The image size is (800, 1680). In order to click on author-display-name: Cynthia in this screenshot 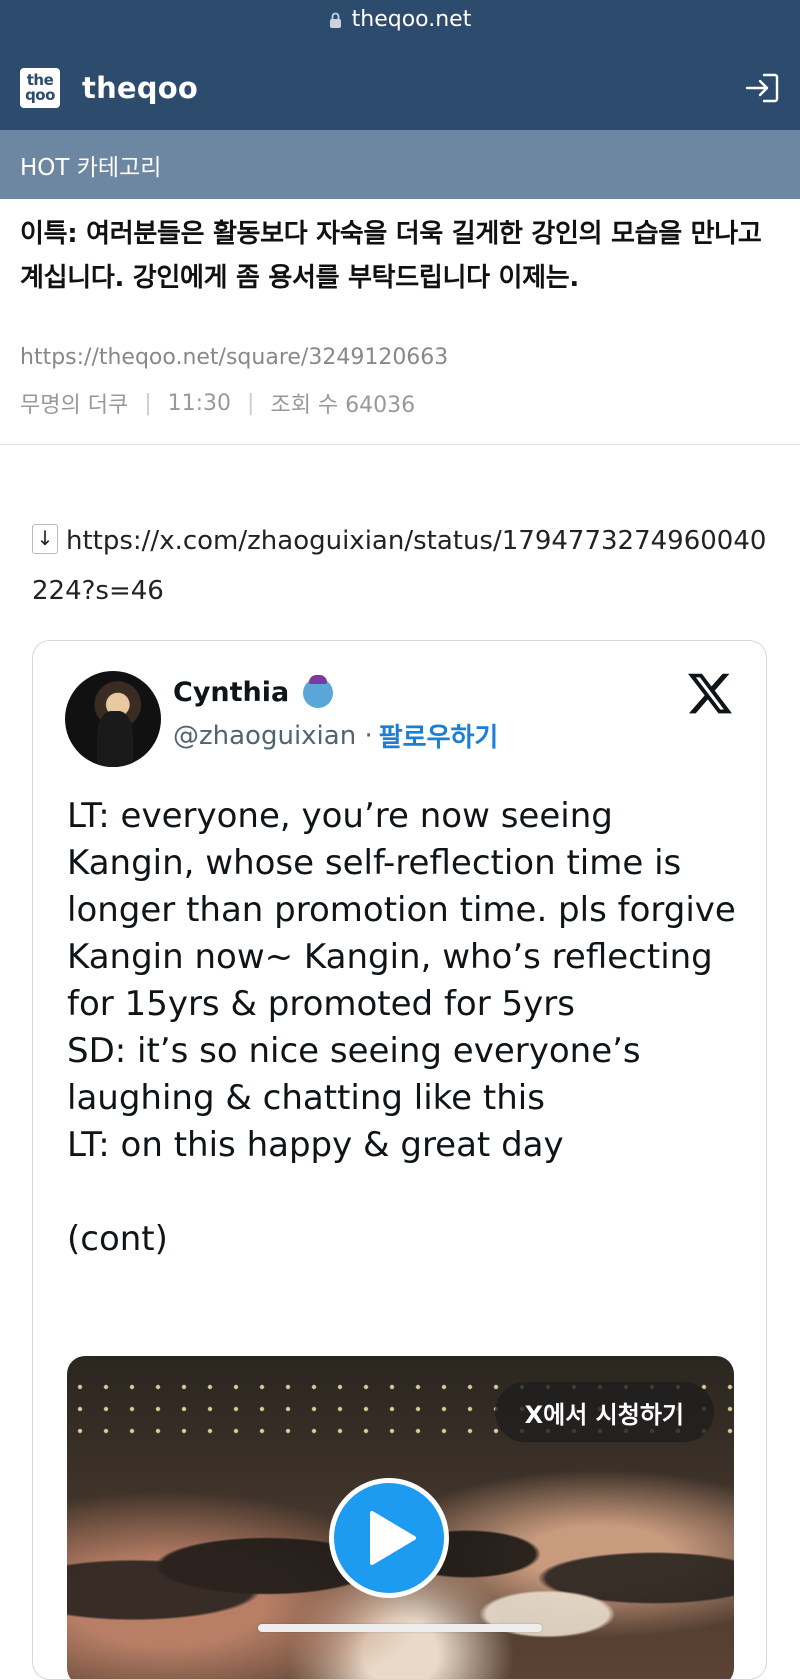, I will do `click(231, 692)`.